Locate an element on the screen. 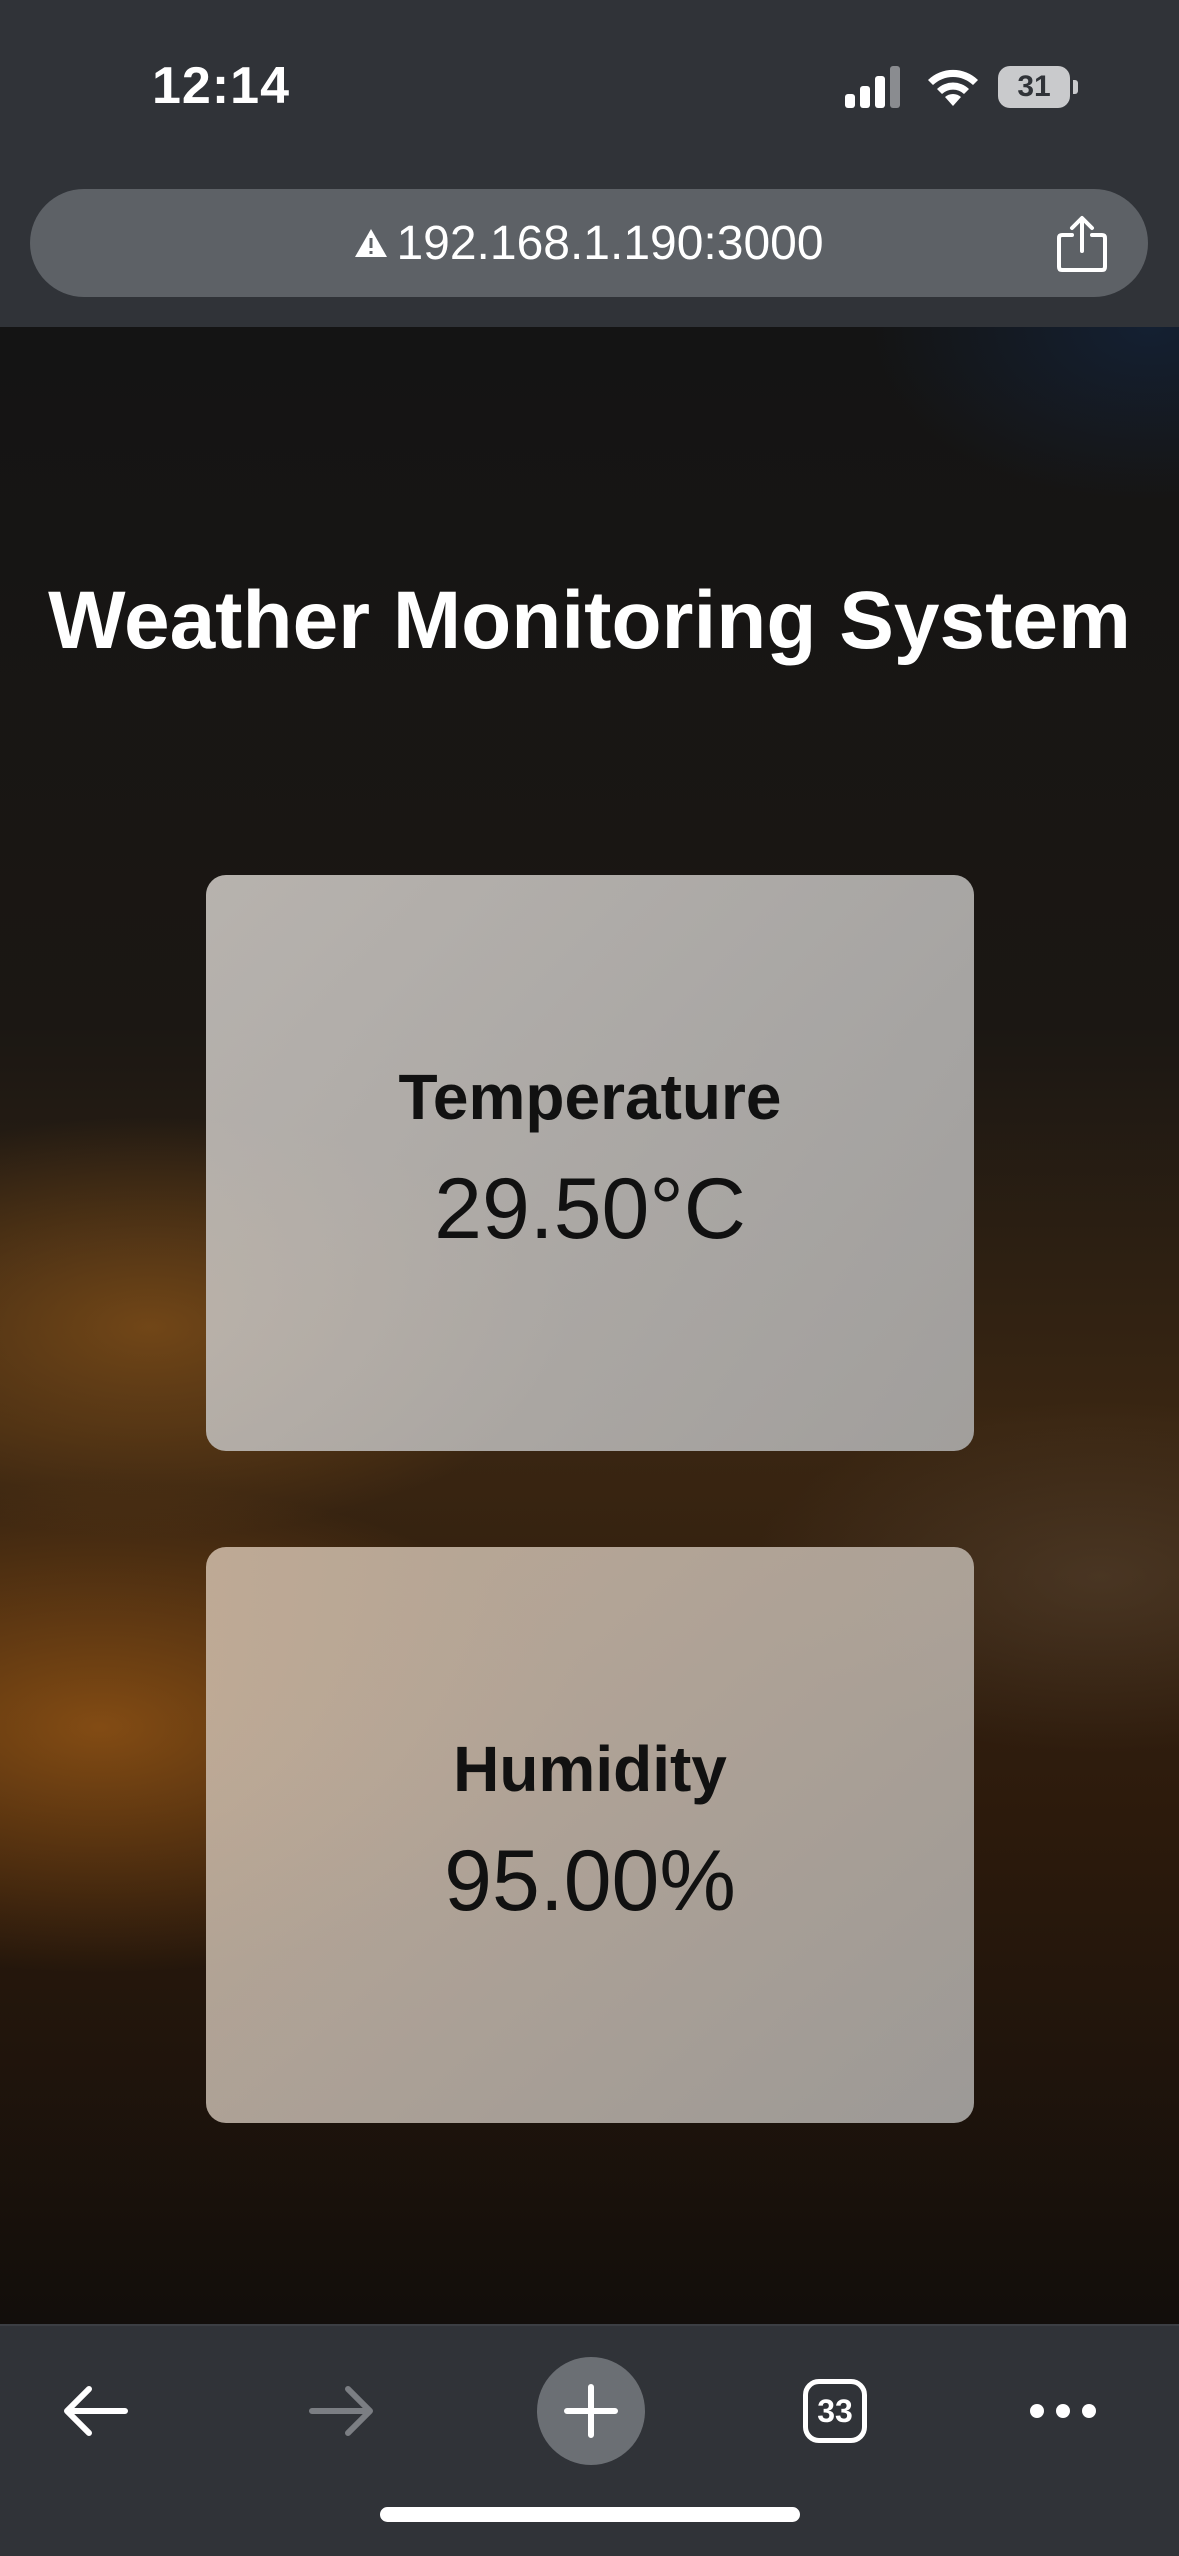  humidity-card: Humidity 95.00% is located at coordinates (590, 1835).